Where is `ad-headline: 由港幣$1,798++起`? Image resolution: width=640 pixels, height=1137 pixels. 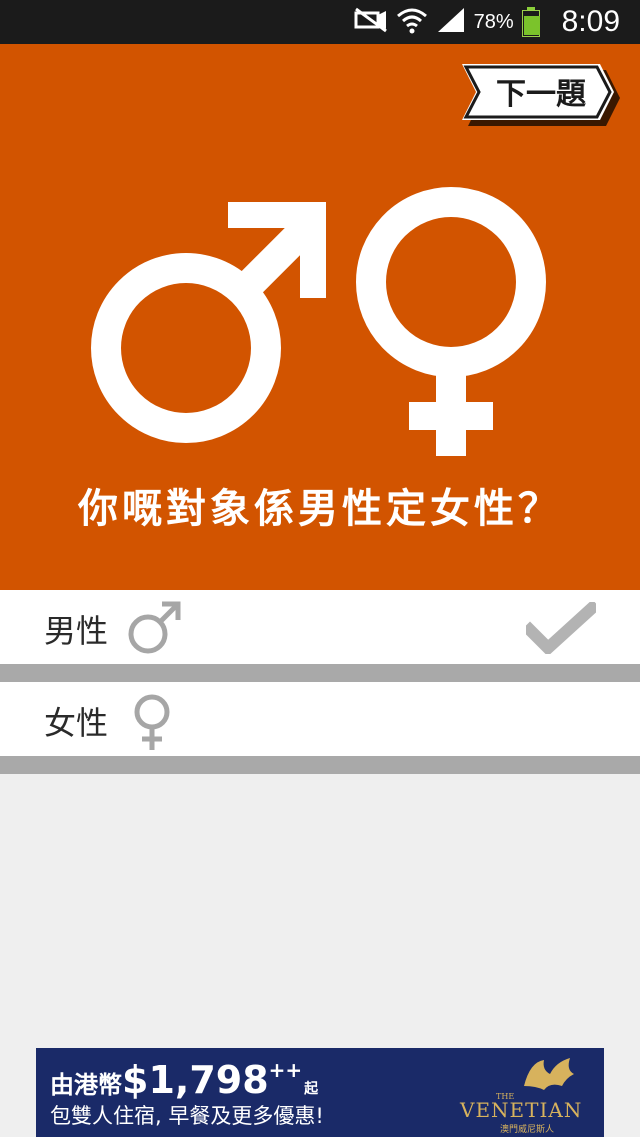
ad-headline: 由港幣$1,798++起 is located at coordinates (184, 1080).